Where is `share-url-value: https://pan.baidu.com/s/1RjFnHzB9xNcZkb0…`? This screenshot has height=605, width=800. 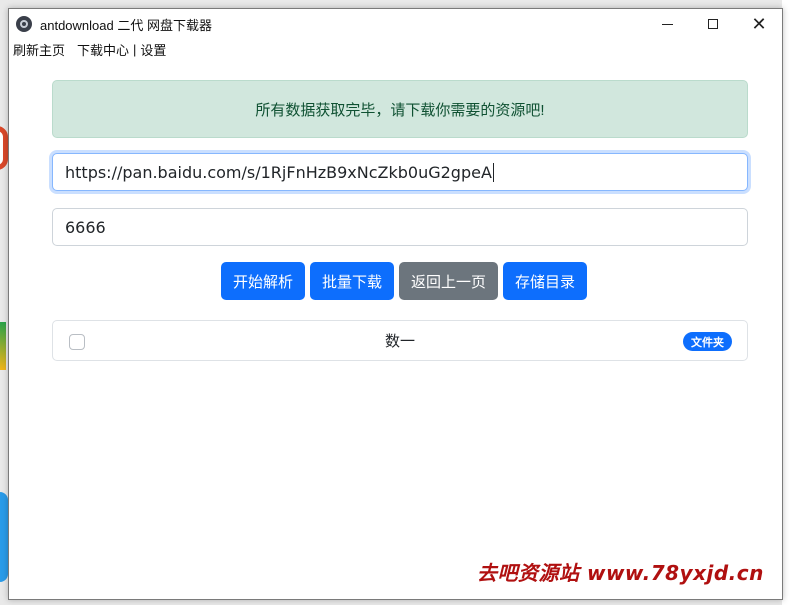 share-url-value: https://pan.baidu.com/s/1RjFnHzB9xNcZkb0… is located at coordinates (278, 172).